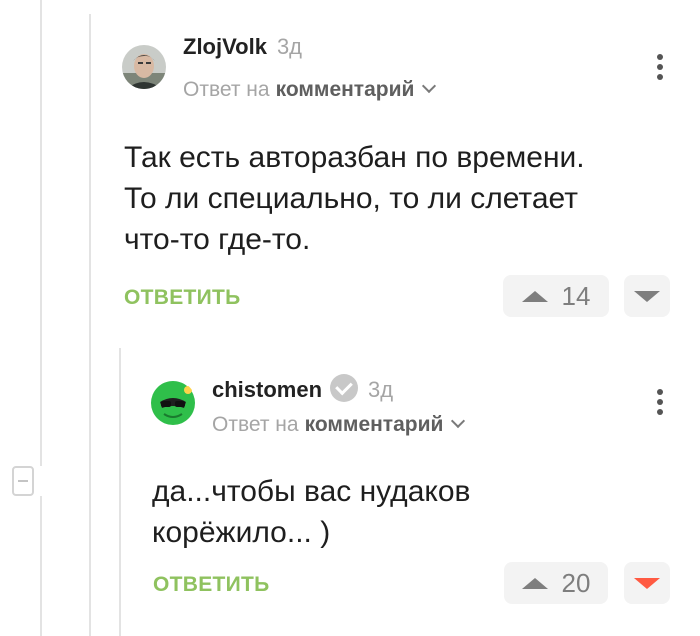 The height and width of the screenshot is (636, 700). Describe the element at coordinates (255, 424) in the screenshot. I see `reply-prefix: Ответ на` at that location.